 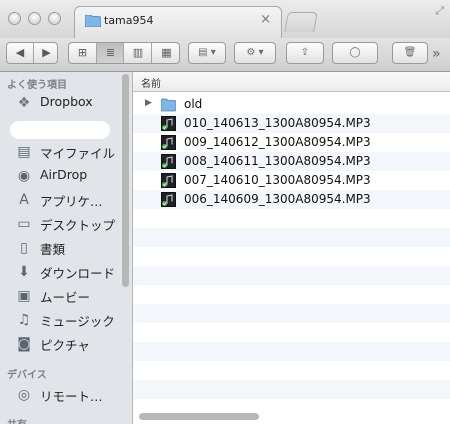 I want to click on dropbox-icon: ❖, so click(x=24, y=103).